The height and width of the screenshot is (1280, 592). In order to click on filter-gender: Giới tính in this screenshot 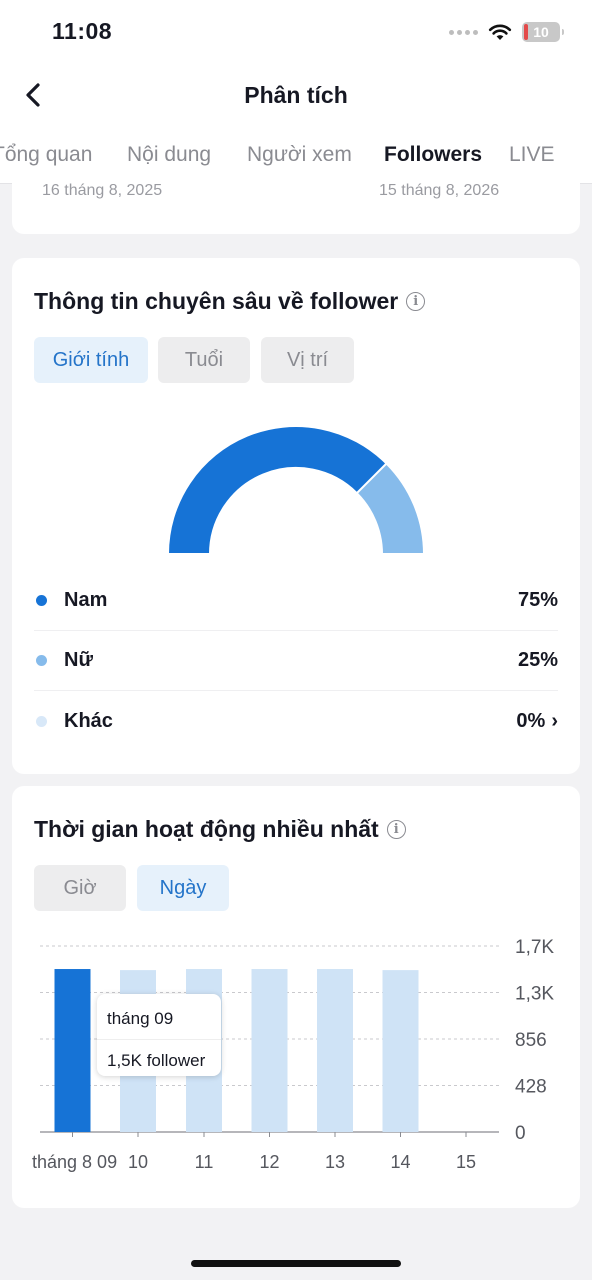, I will do `click(91, 360)`.